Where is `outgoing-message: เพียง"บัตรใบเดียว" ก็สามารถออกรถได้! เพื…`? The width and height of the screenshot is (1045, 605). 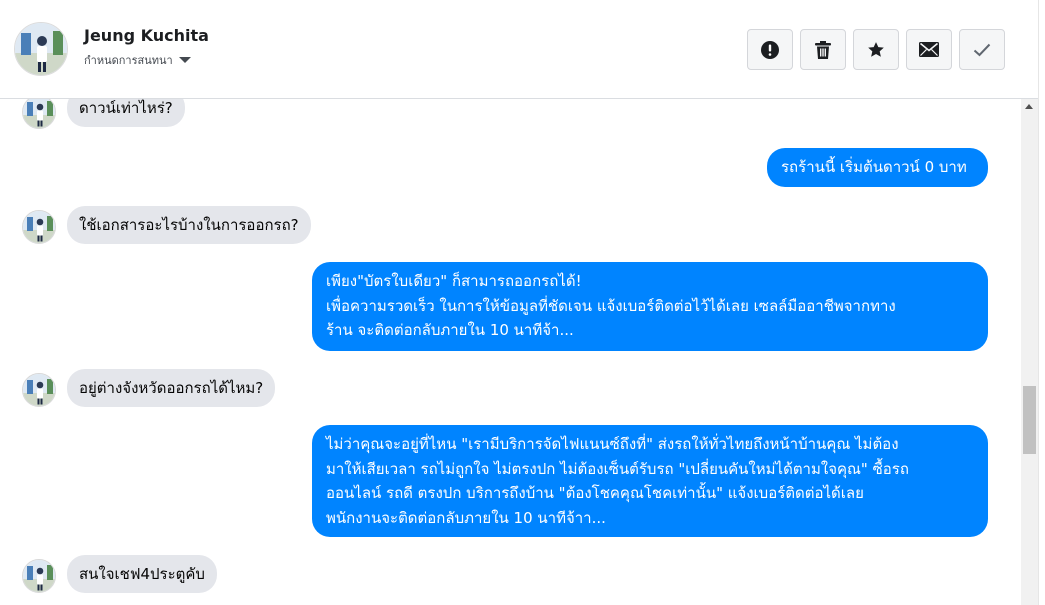 outgoing-message: เพียง"บัตรใบเดียว" ก็สามารถออกรถได้! เพื… is located at coordinates (650, 306).